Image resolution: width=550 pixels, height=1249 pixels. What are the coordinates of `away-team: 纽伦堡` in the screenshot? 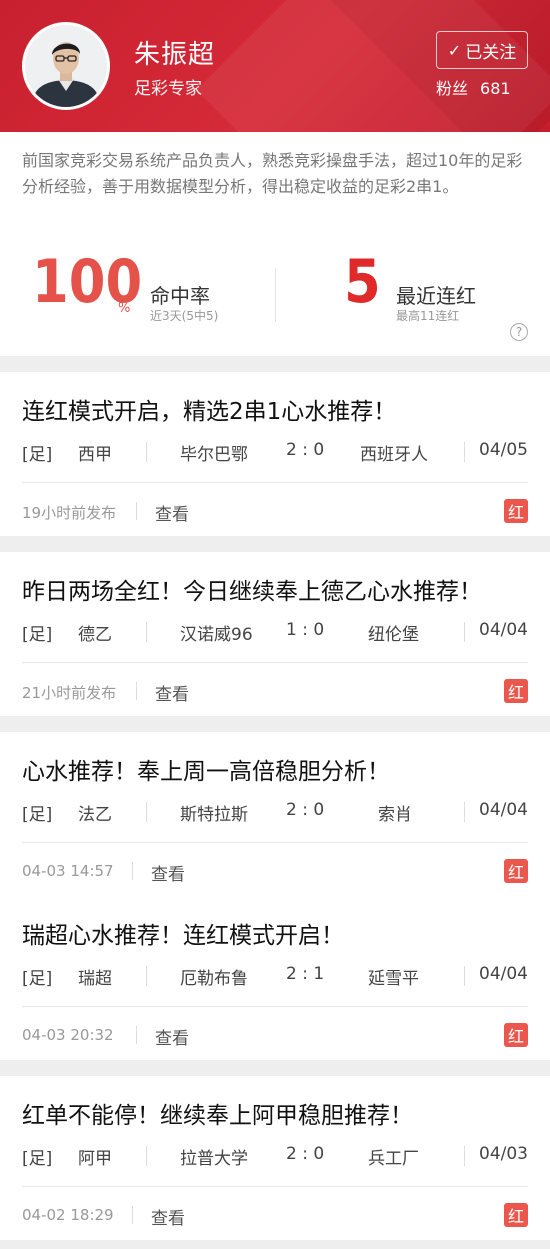 It's located at (393, 635).